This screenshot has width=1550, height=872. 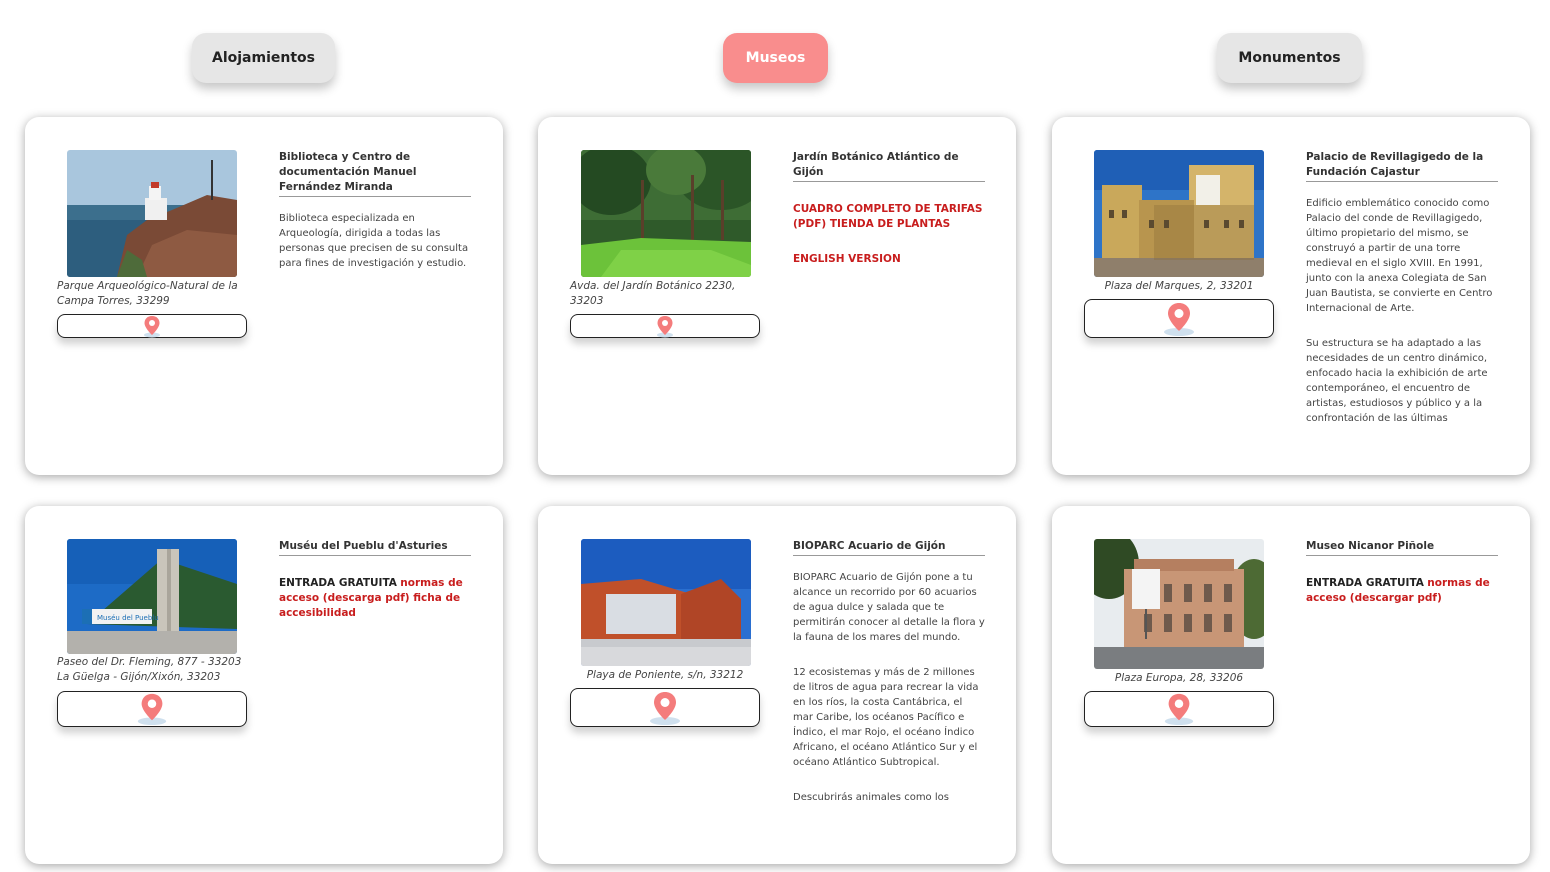 What do you see at coordinates (653, 293) in the screenshot?
I see `address-text: Avda. del Jardín Botánico 2230, 33203` at bounding box center [653, 293].